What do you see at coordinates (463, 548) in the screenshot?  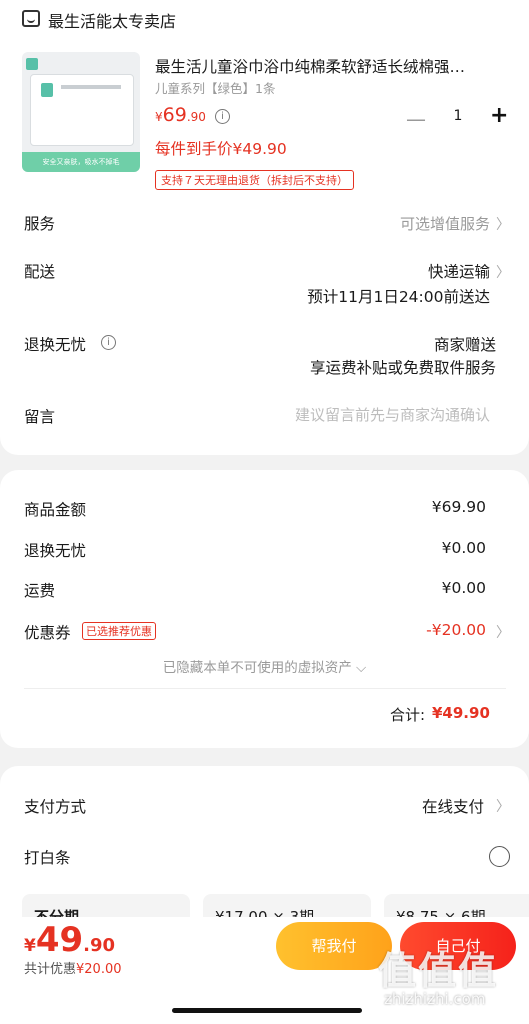 I see `worry-fee-value: ¥0.00` at bounding box center [463, 548].